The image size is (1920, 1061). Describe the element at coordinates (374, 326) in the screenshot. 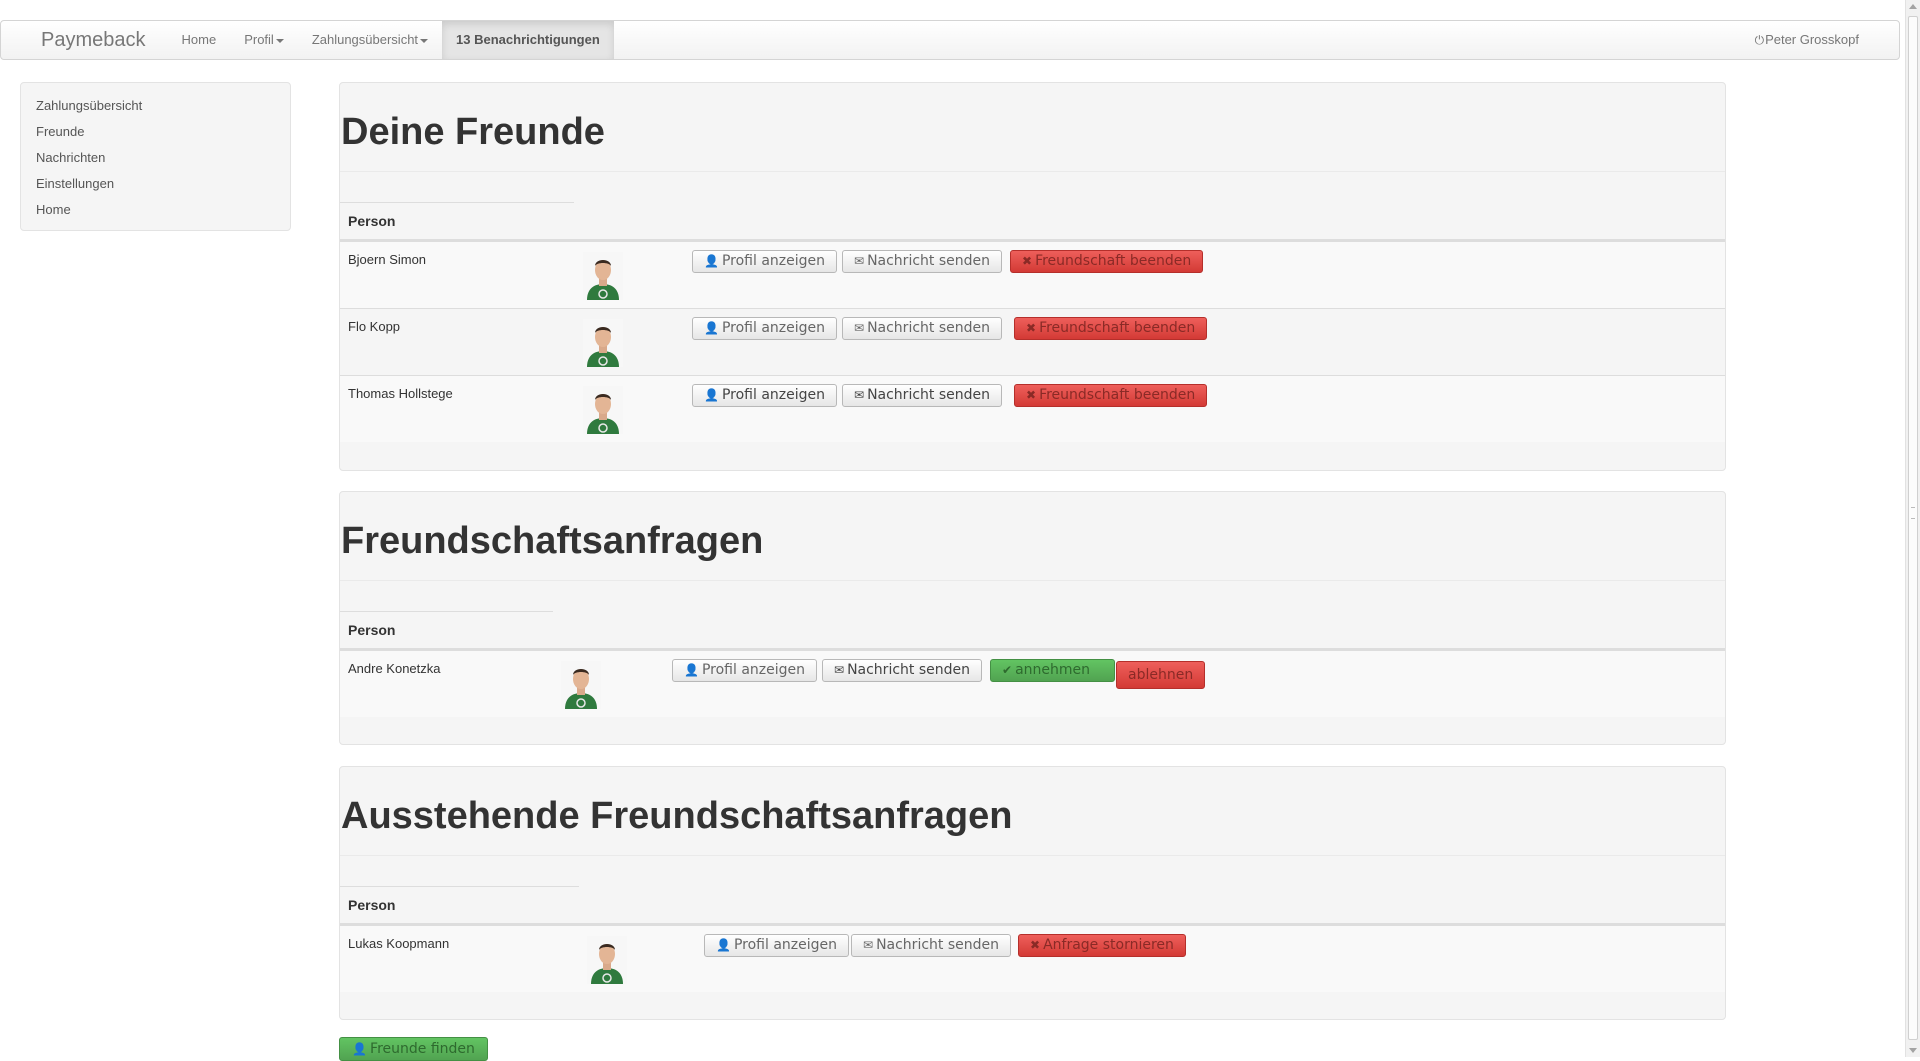

I see `person-name: Flo Kopp` at that location.